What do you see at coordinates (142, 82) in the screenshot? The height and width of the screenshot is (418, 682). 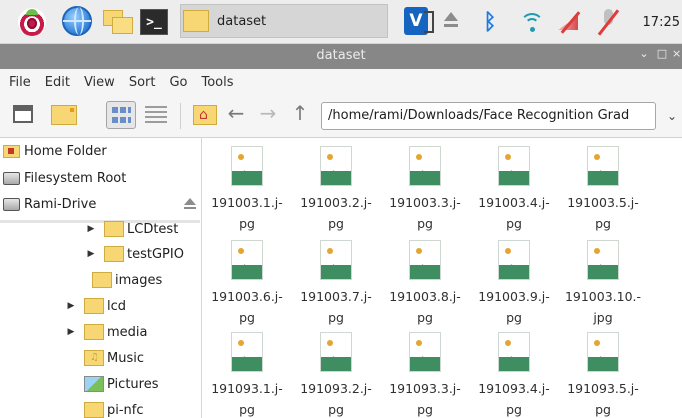 I see `menu-sort: Sort` at bounding box center [142, 82].